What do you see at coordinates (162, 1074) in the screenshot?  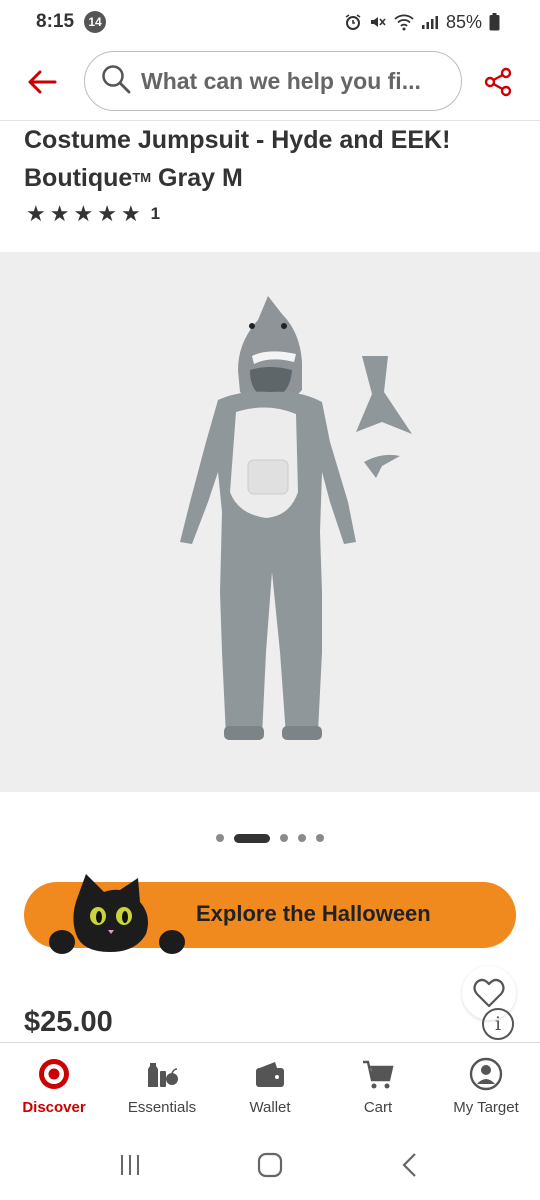 I see `essentials-icon` at bounding box center [162, 1074].